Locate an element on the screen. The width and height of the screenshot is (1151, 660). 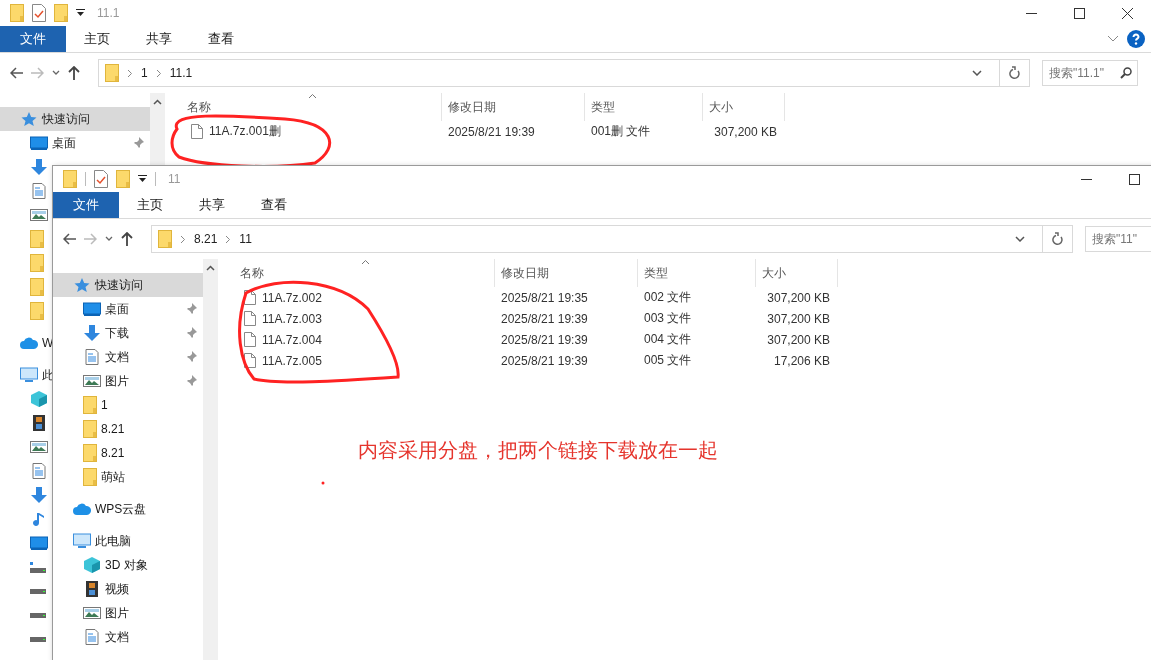
download-arrow-icon is located at coordinates (39, 495).